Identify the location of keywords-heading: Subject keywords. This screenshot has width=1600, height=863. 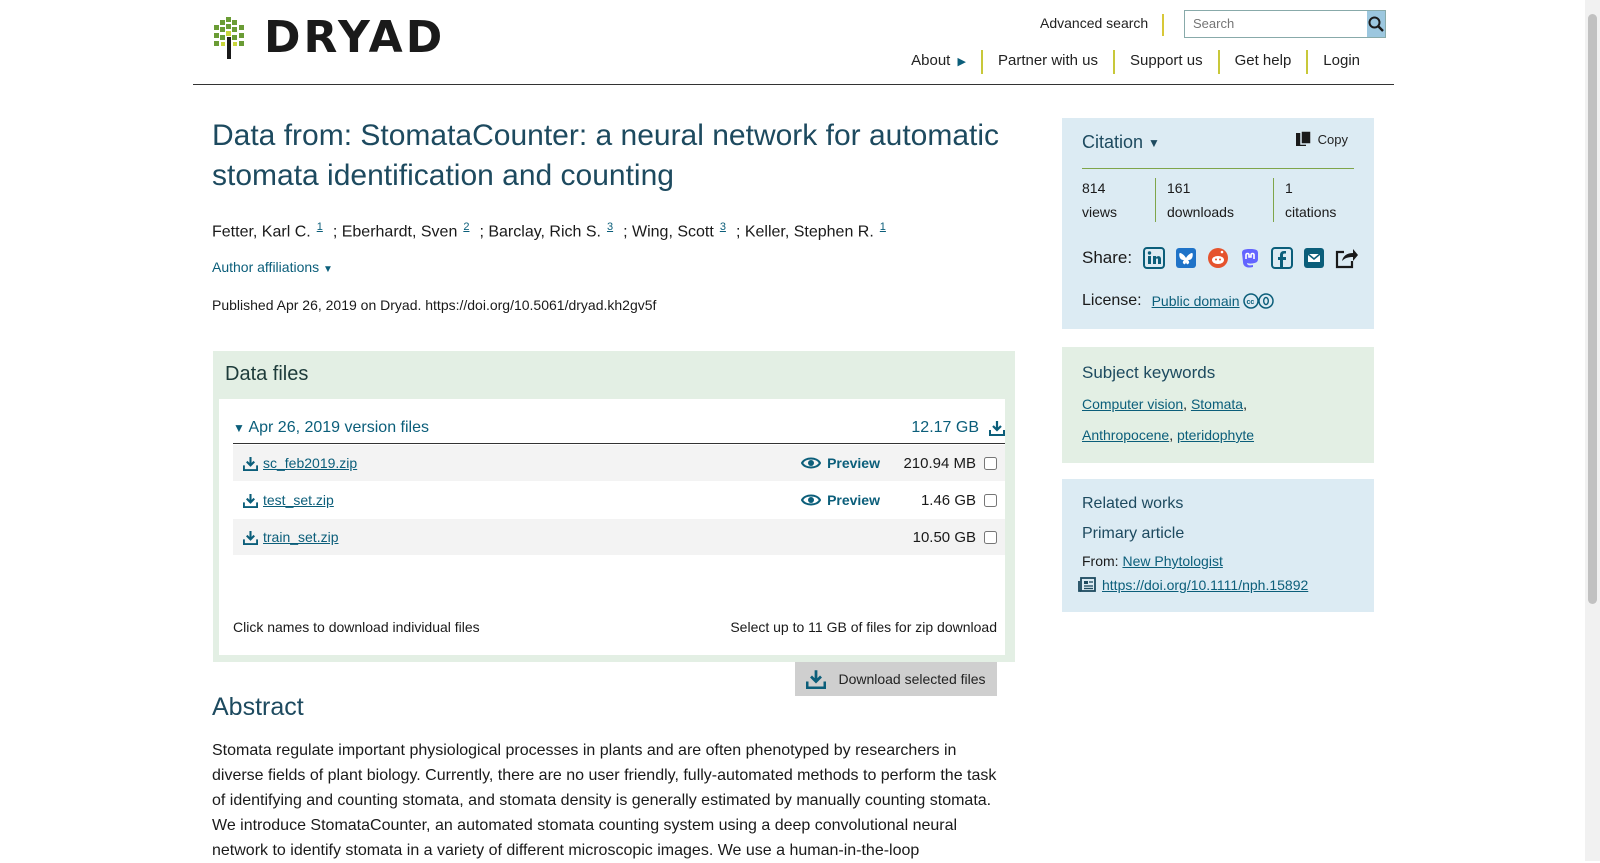
(1149, 372).